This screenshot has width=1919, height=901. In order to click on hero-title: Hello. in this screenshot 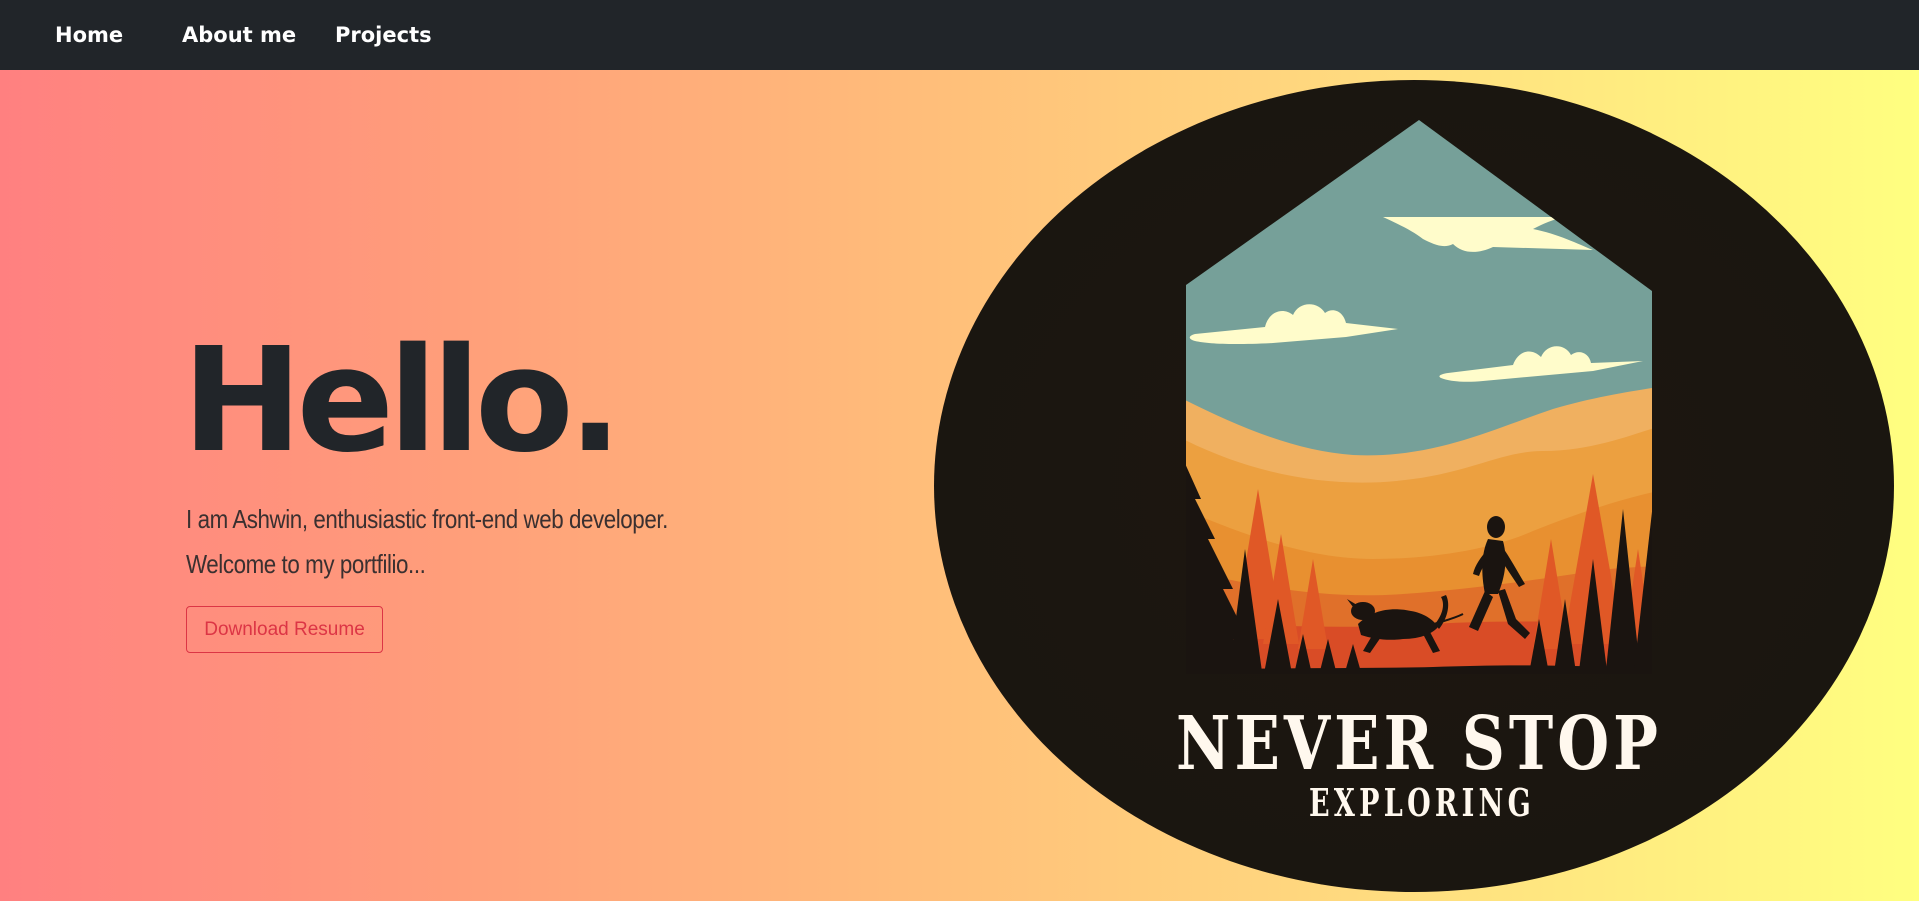, I will do `click(402, 400)`.